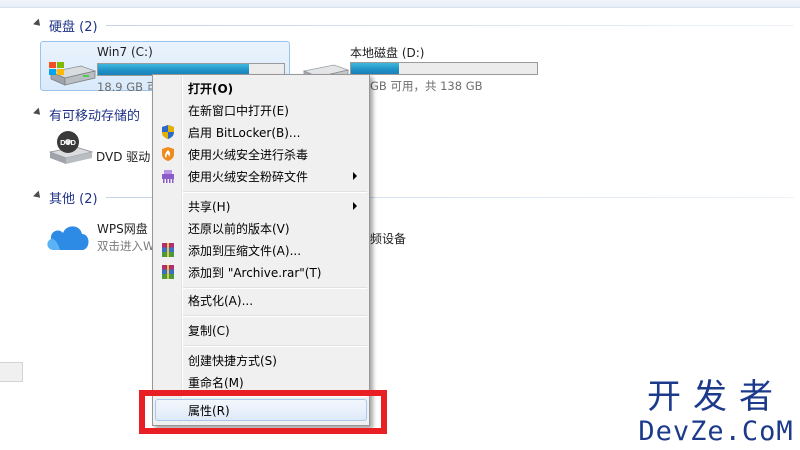  What do you see at coordinates (123, 157) in the screenshot?
I see `dvd-drive-name: DVD 驱动` at bounding box center [123, 157].